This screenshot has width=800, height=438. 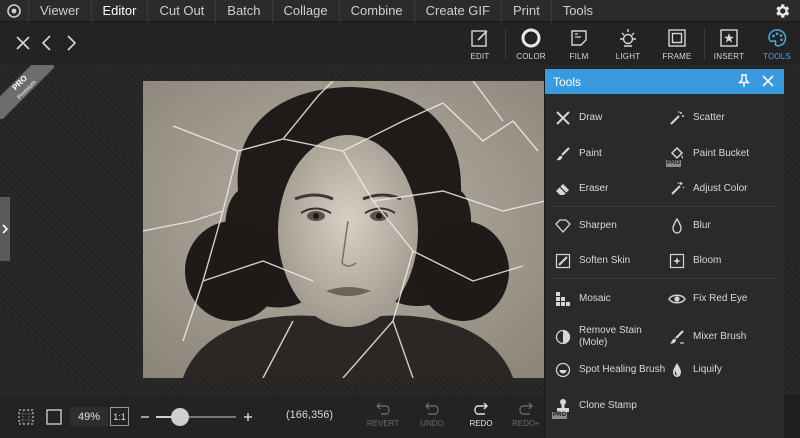 What do you see at coordinates (777, 56) in the screenshot?
I see `tab-tools-label: TOOLS` at bounding box center [777, 56].